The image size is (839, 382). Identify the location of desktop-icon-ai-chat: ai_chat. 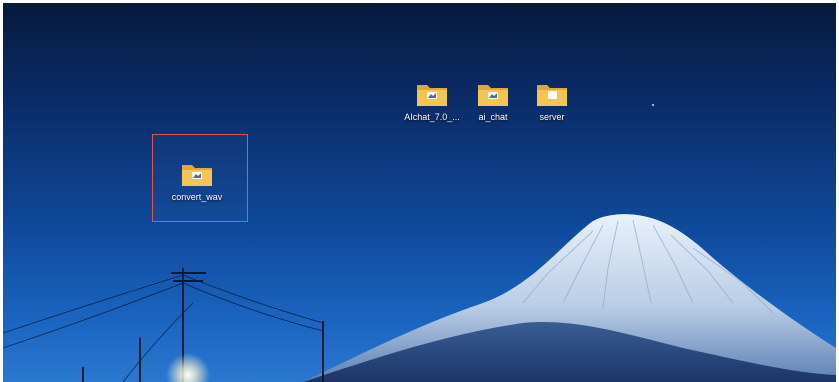
(493, 106).